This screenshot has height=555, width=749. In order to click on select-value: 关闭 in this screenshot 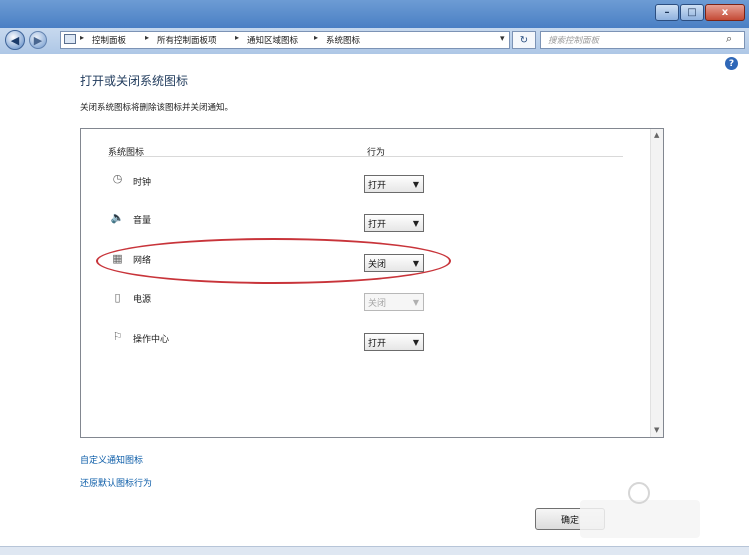, I will do `click(377, 303)`.